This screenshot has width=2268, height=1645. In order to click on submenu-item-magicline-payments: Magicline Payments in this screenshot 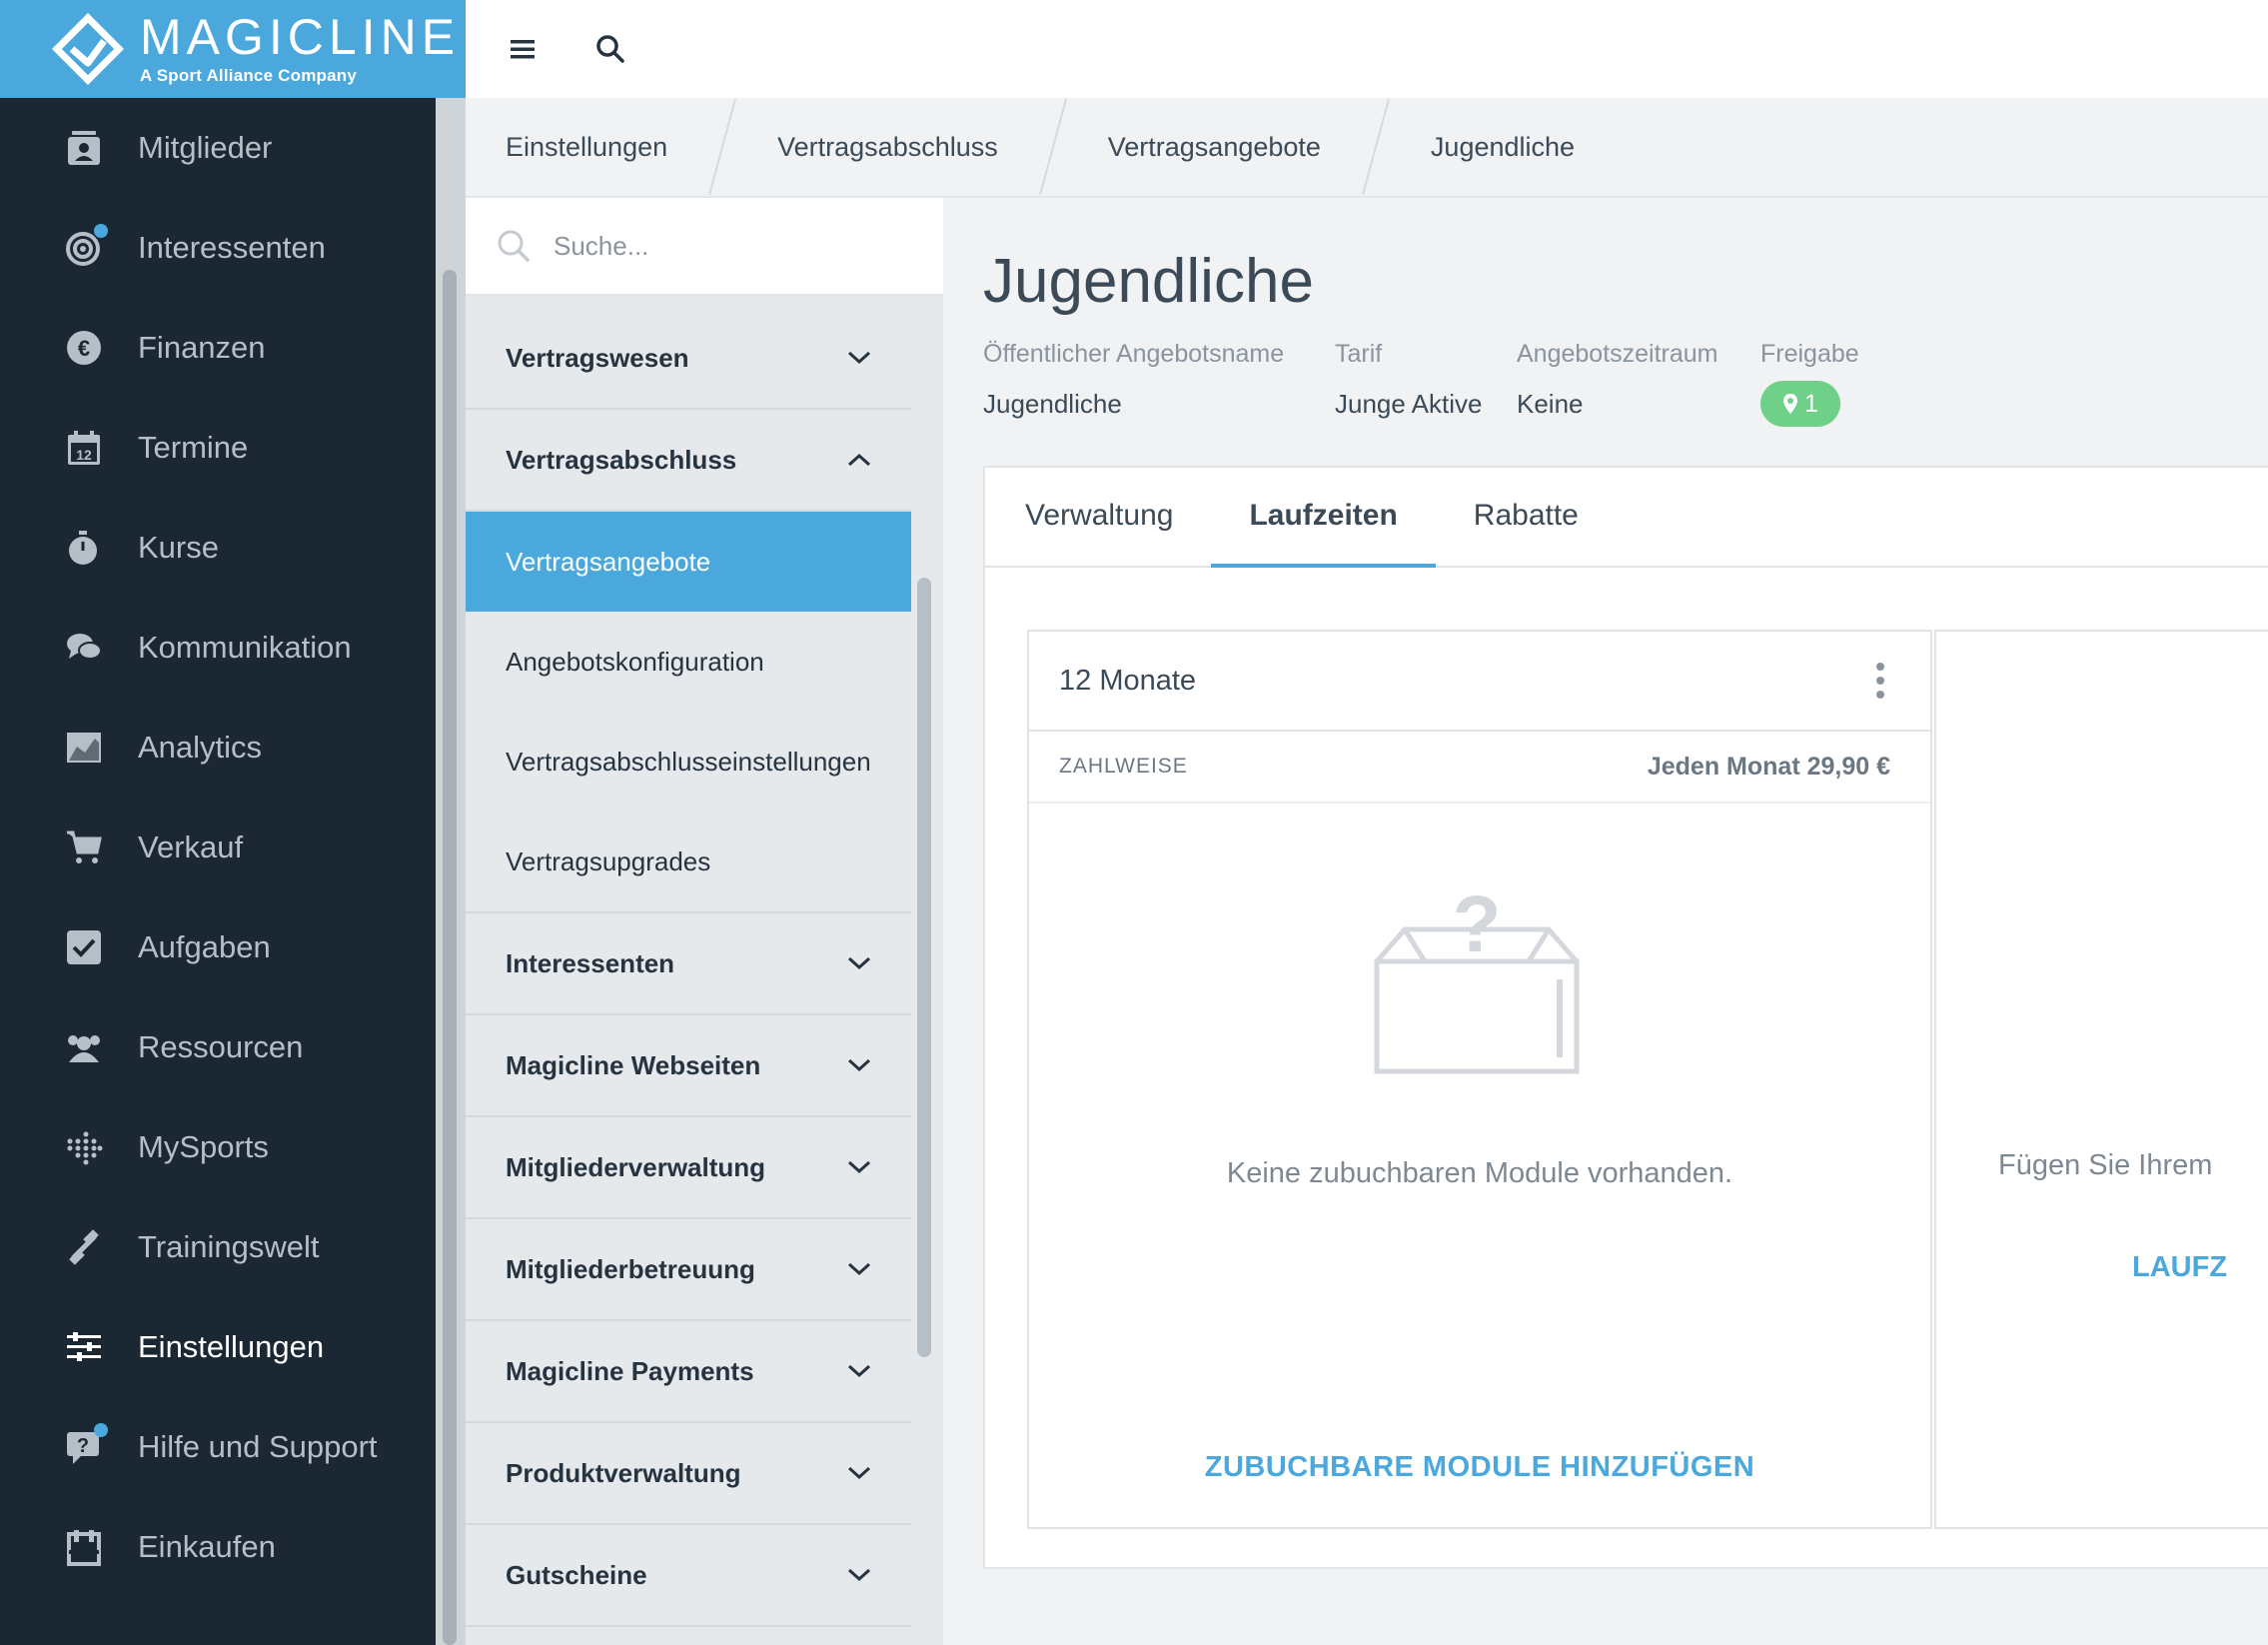, I will do `click(688, 1372)`.